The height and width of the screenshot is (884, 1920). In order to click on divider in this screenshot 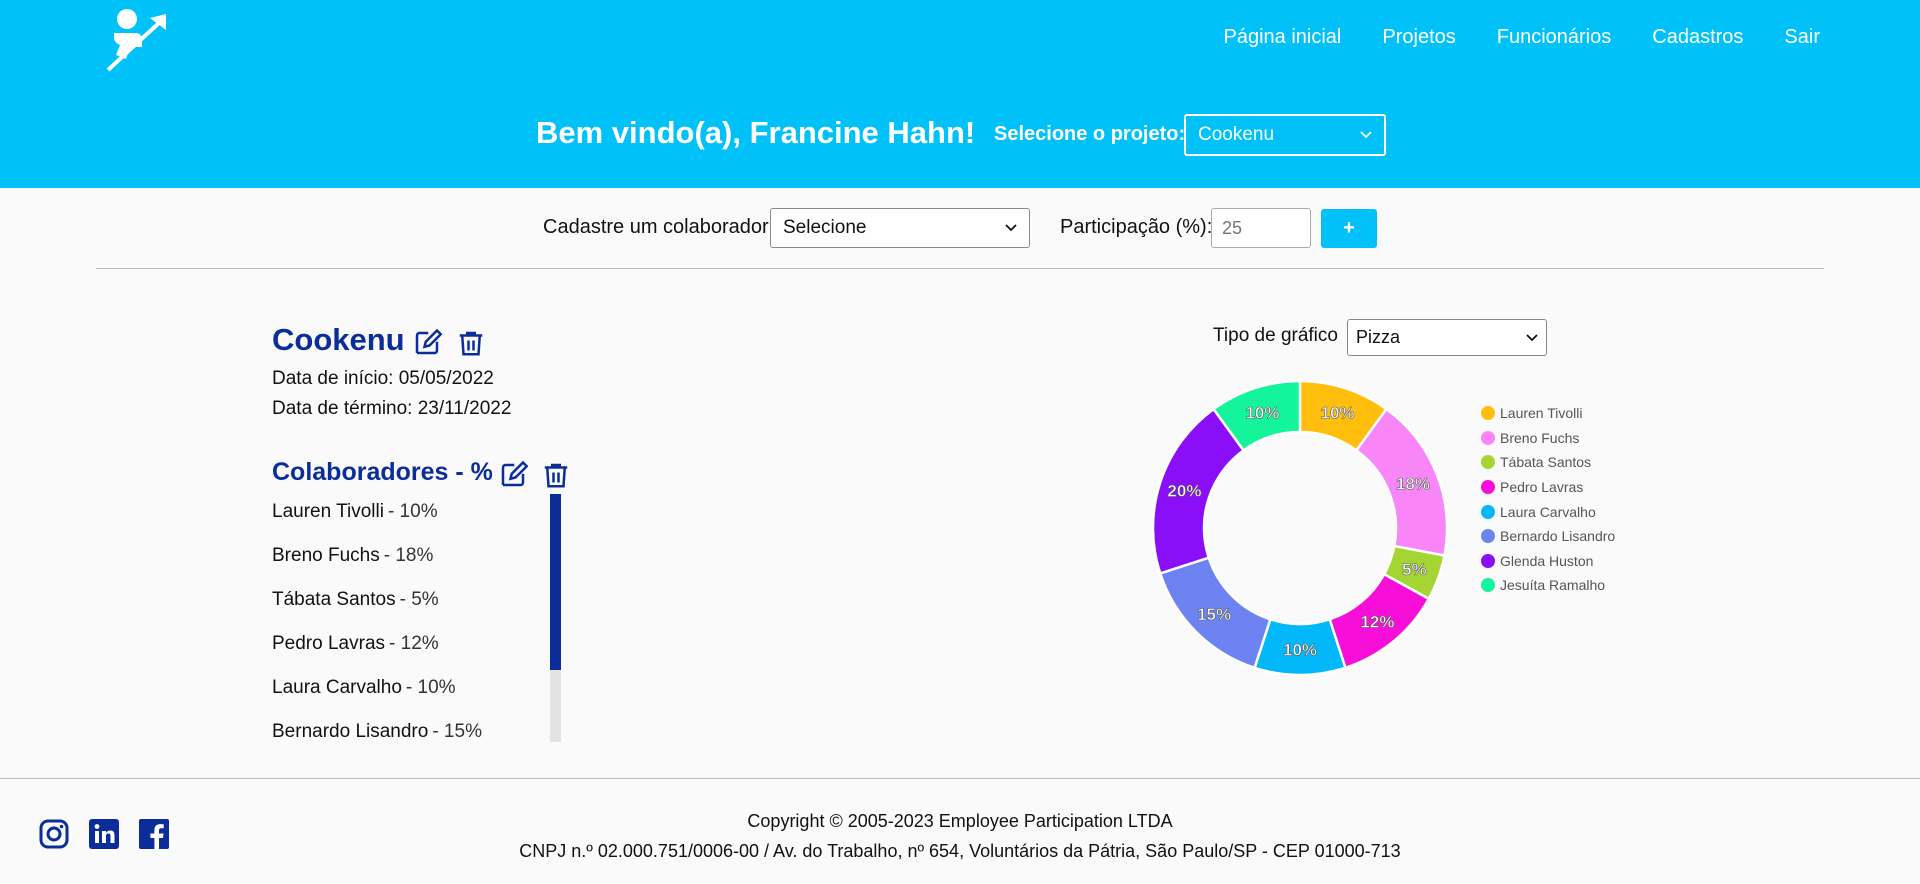, I will do `click(960, 268)`.